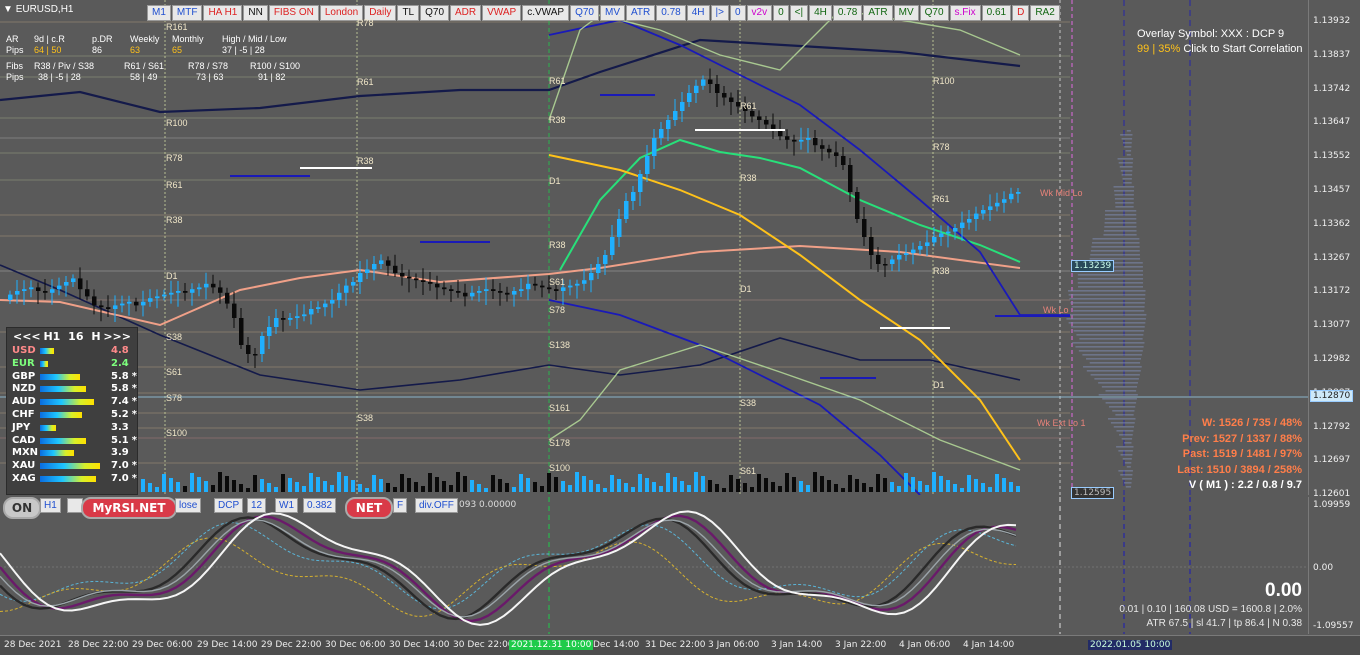  I want to click on strength-row-jpy: JPY 3.3, so click(72, 428).